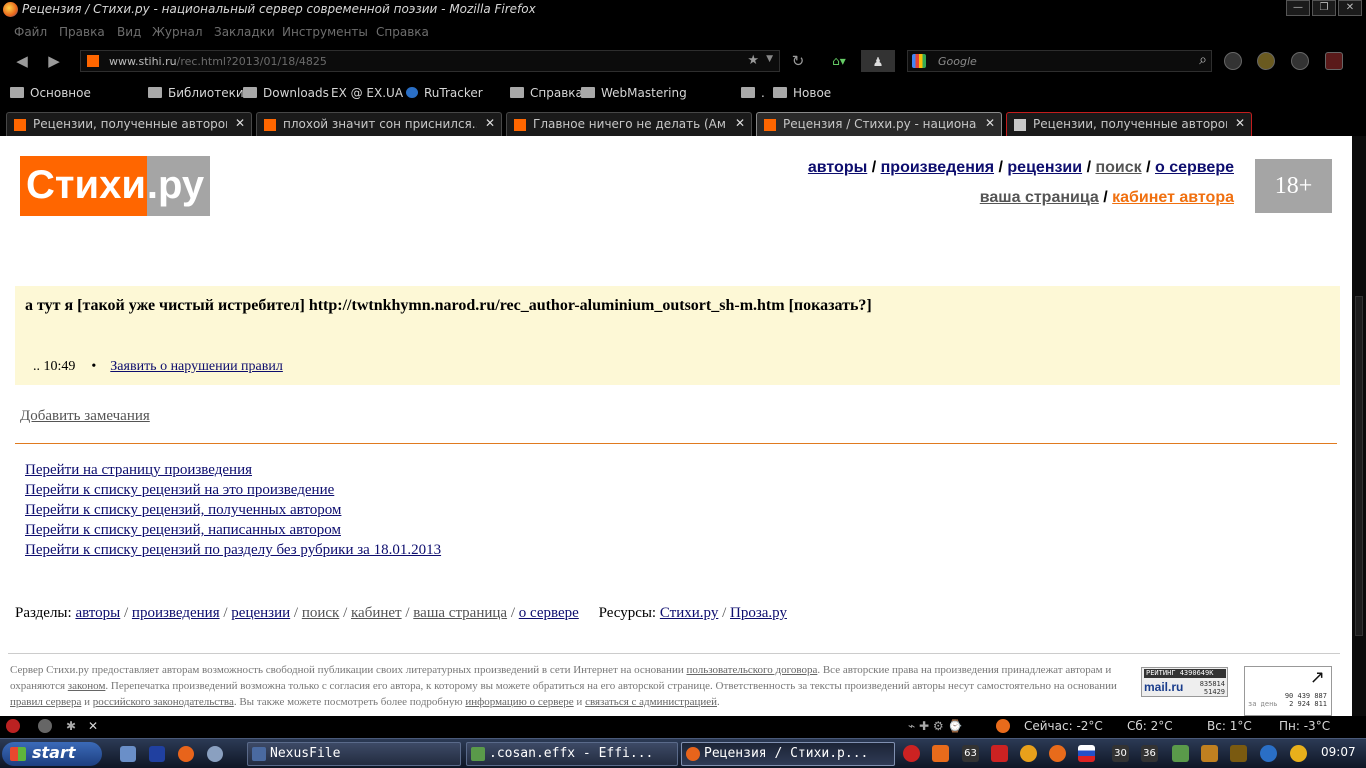 The height and width of the screenshot is (768, 1366). What do you see at coordinates (52, 754) in the screenshot?
I see `start-button: start` at bounding box center [52, 754].